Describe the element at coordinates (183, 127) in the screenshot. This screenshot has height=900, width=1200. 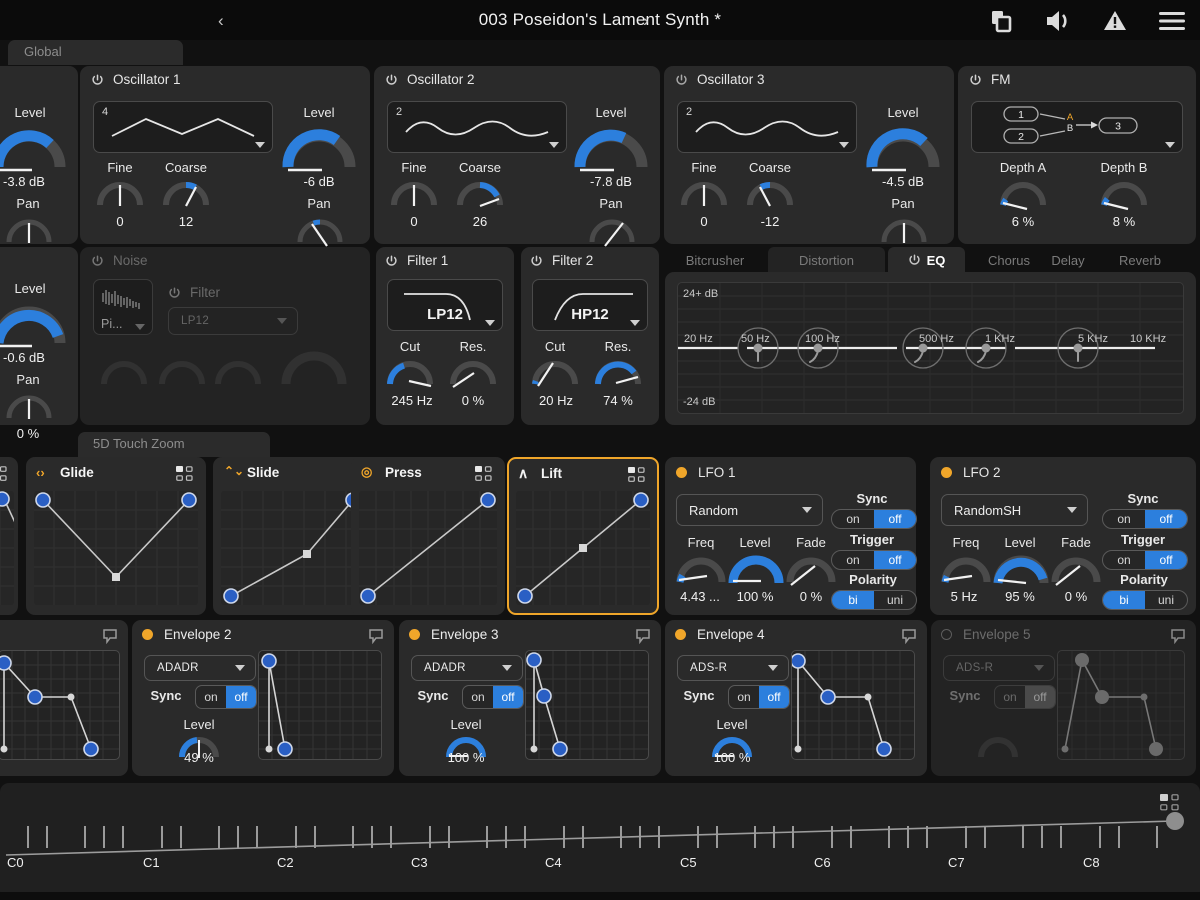
I see `osc1-wave-selector: 4` at that location.